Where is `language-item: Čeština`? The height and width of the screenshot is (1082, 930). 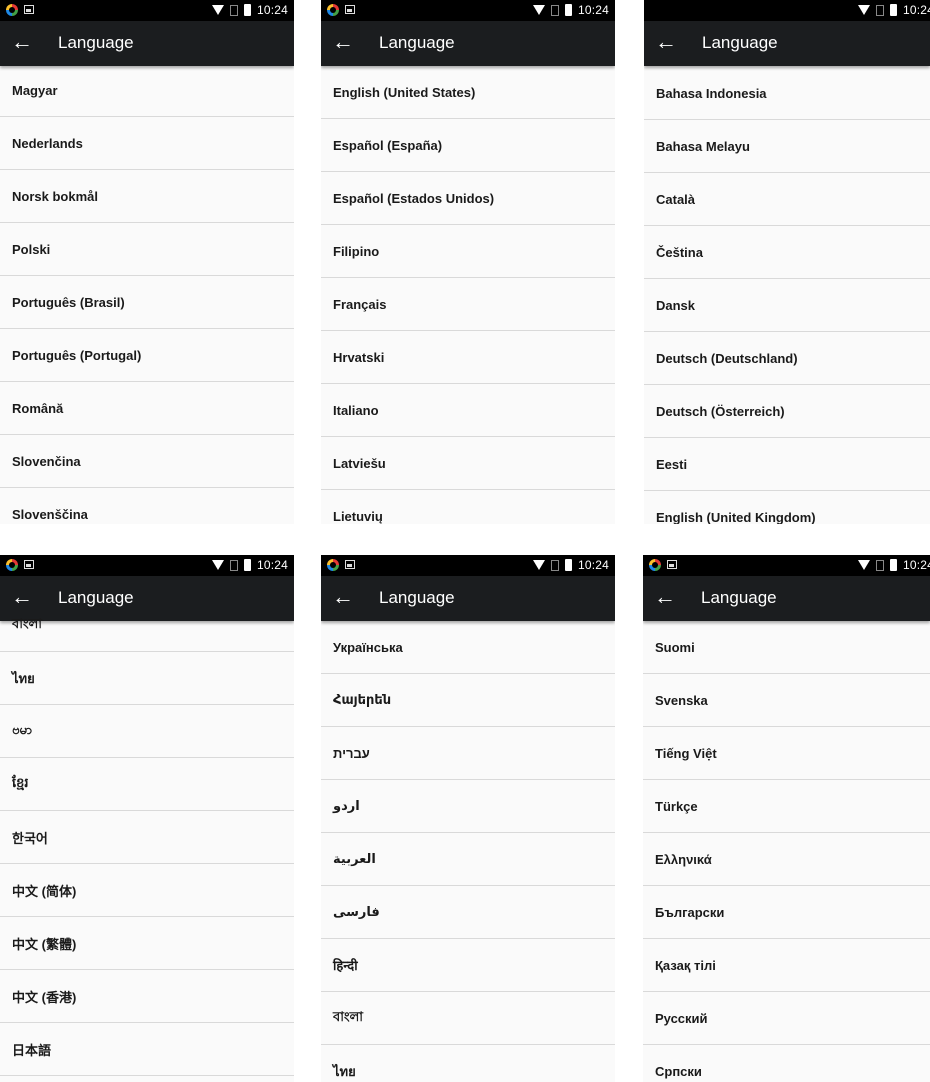 language-item: Čeština is located at coordinates (787, 252).